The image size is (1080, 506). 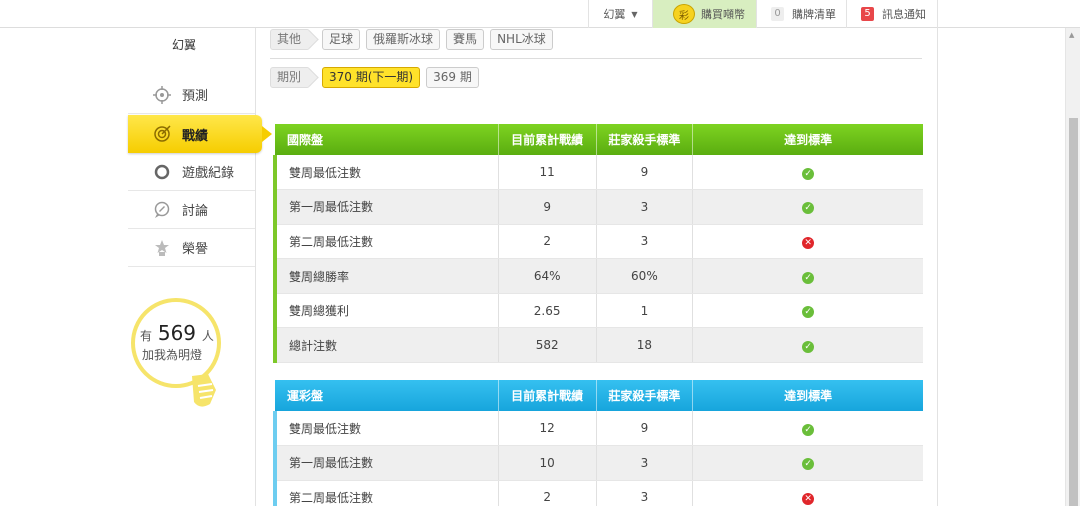 What do you see at coordinates (387, 395) in the screenshot?
I see `table-header: 運彩盤` at bounding box center [387, 395].